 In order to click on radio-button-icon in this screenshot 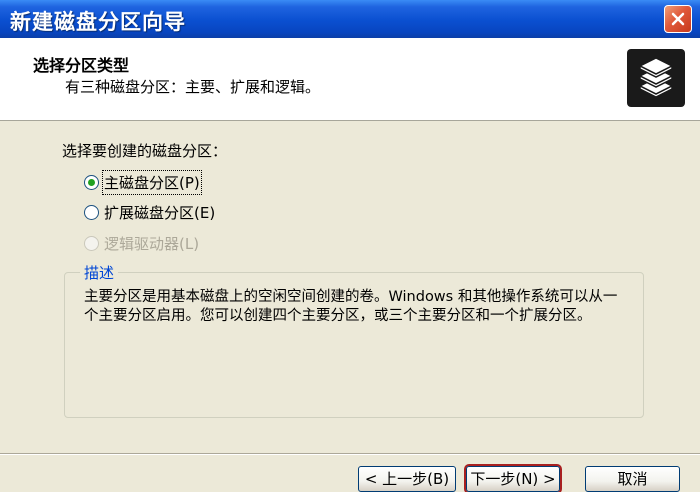, I will do `click(91, 212)`.